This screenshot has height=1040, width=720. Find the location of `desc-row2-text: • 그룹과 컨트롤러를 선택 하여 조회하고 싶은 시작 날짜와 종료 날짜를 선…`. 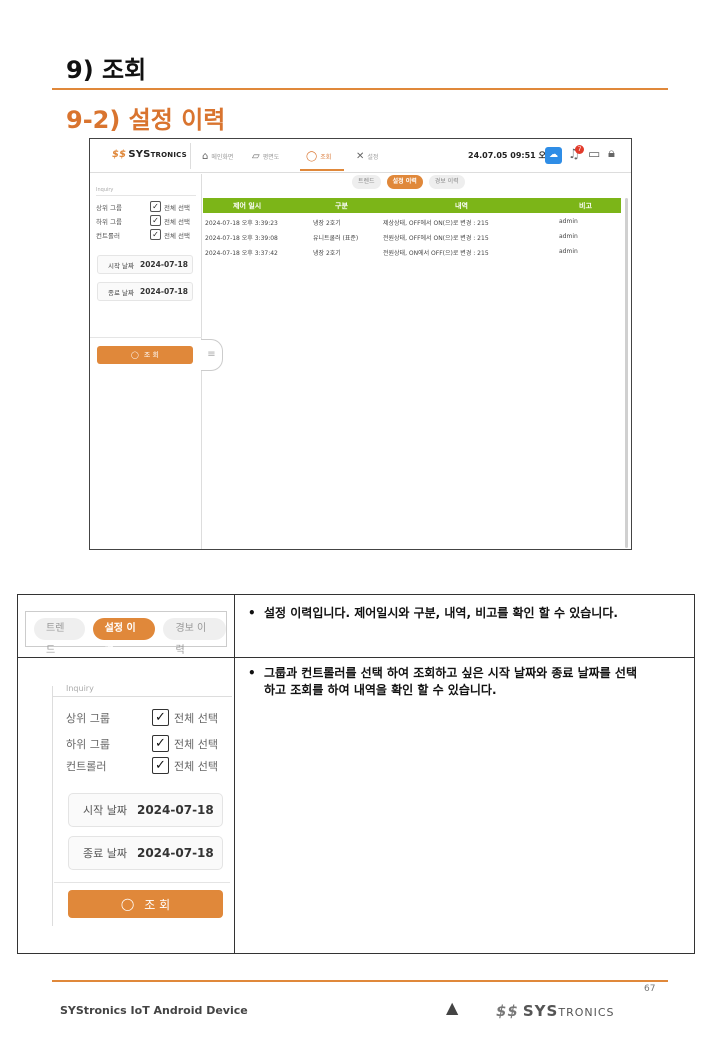

desc-row2-text: • 그룹과 컨트롤러를 선택 하여 조회하고 싶은 시작 날짜와 종료 날짜를 선… is located at coordinates (442, 681).